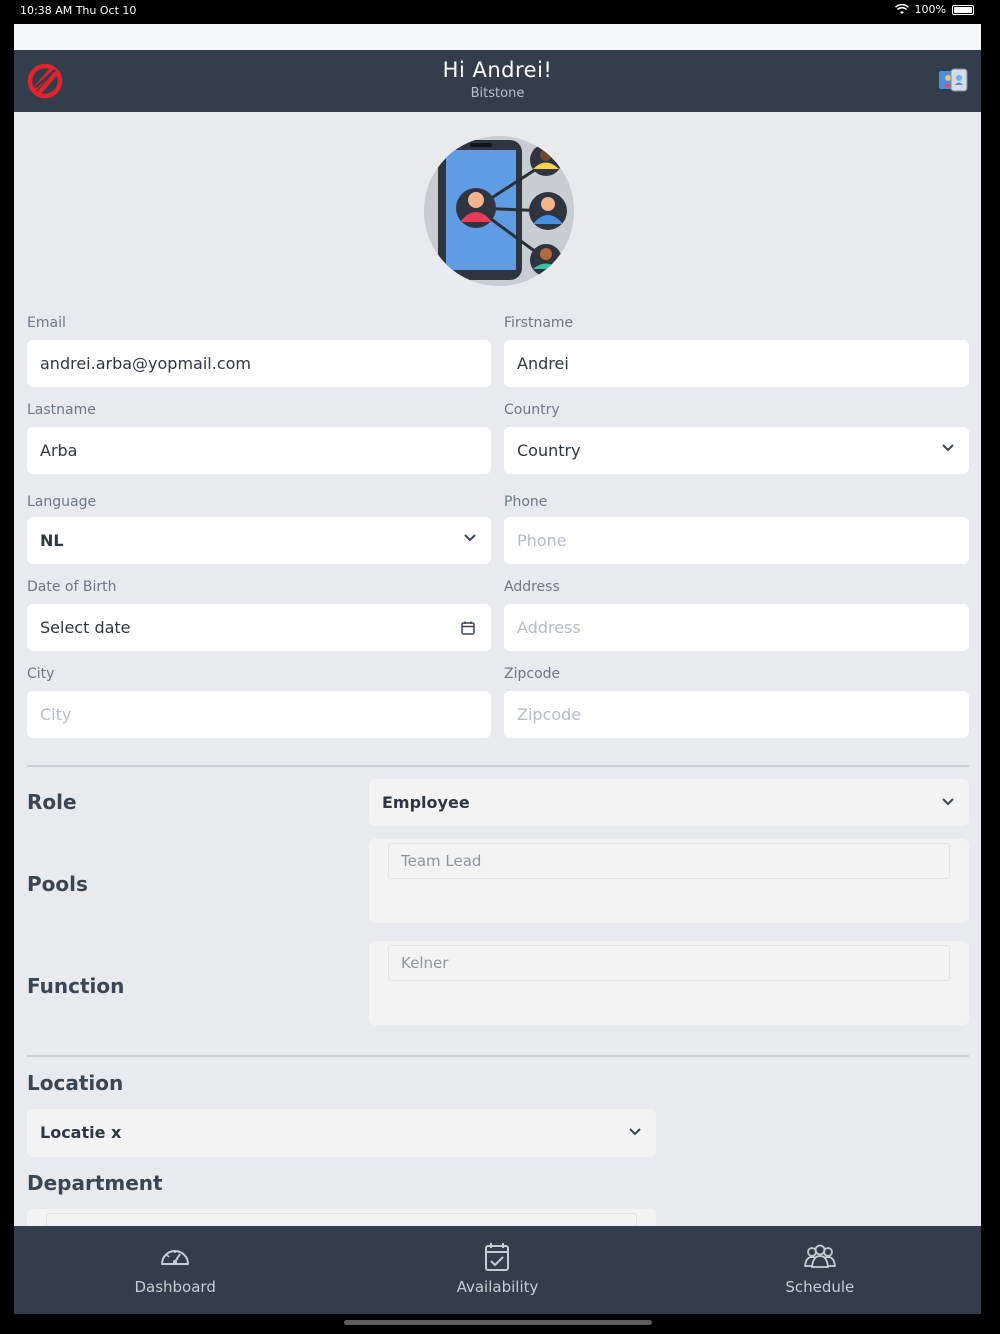 This screenshot has width=1000, height=1334. Describe the element at coordinates (341, 1133) in the screenshot. I see `location-select: Locatie x` at that location.